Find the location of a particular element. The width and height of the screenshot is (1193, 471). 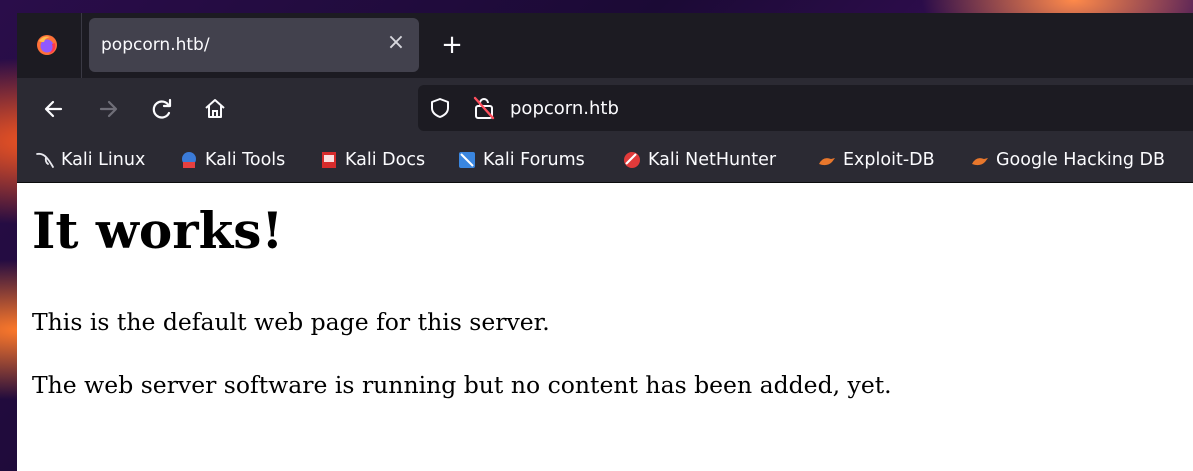

reload-icon is located at coordinates (162, 109).